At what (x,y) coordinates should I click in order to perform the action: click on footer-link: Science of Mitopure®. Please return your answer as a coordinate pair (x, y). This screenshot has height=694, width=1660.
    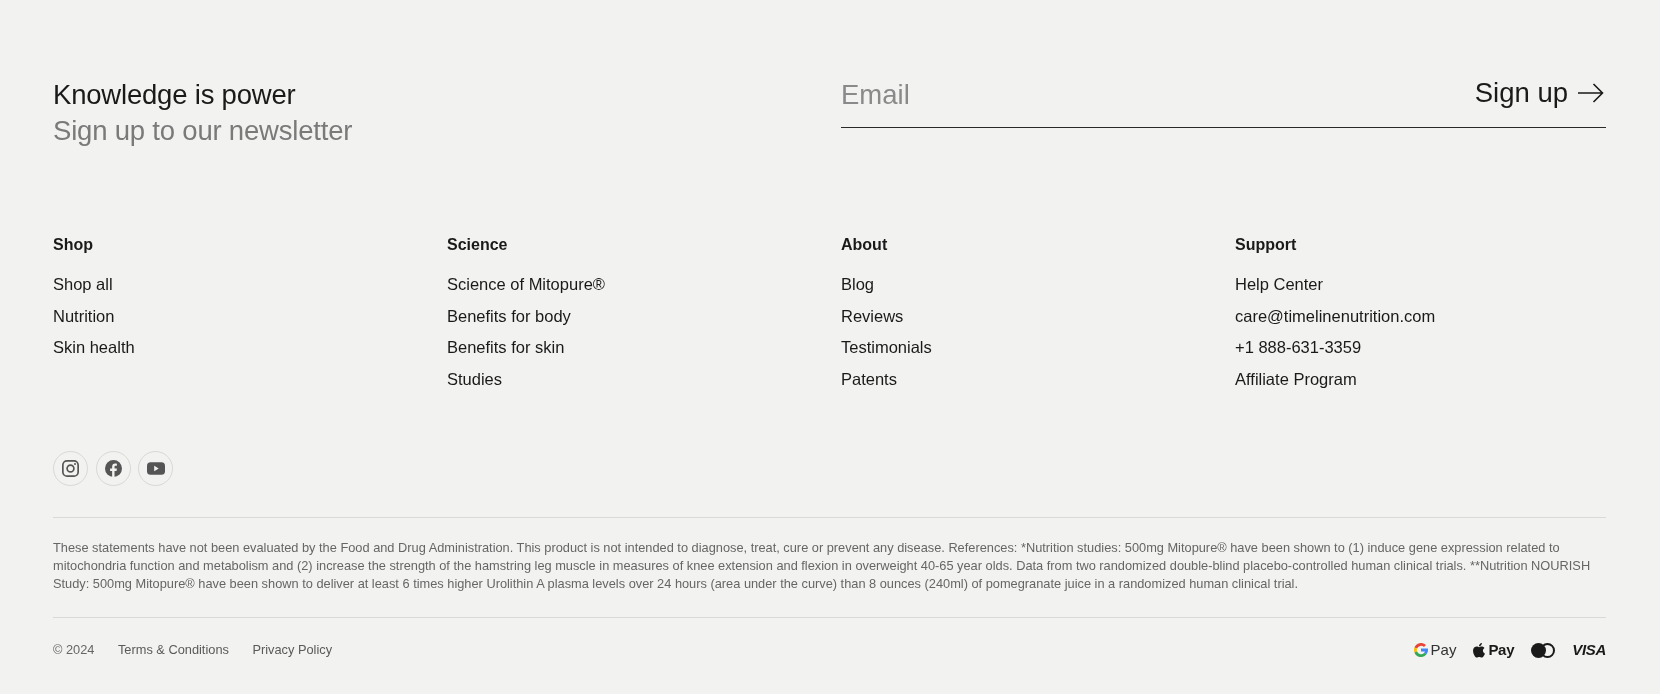
    Looking at the image, I should click on (526, 284).